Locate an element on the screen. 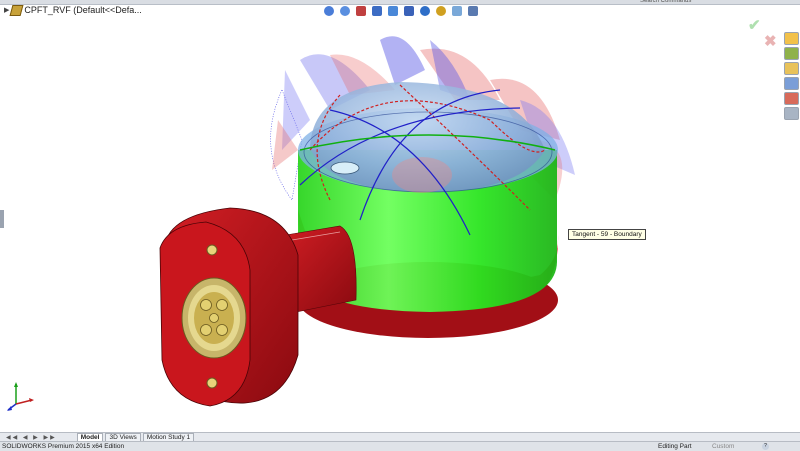  custom-properties-tab-icon is located at coordinates (791, 113).